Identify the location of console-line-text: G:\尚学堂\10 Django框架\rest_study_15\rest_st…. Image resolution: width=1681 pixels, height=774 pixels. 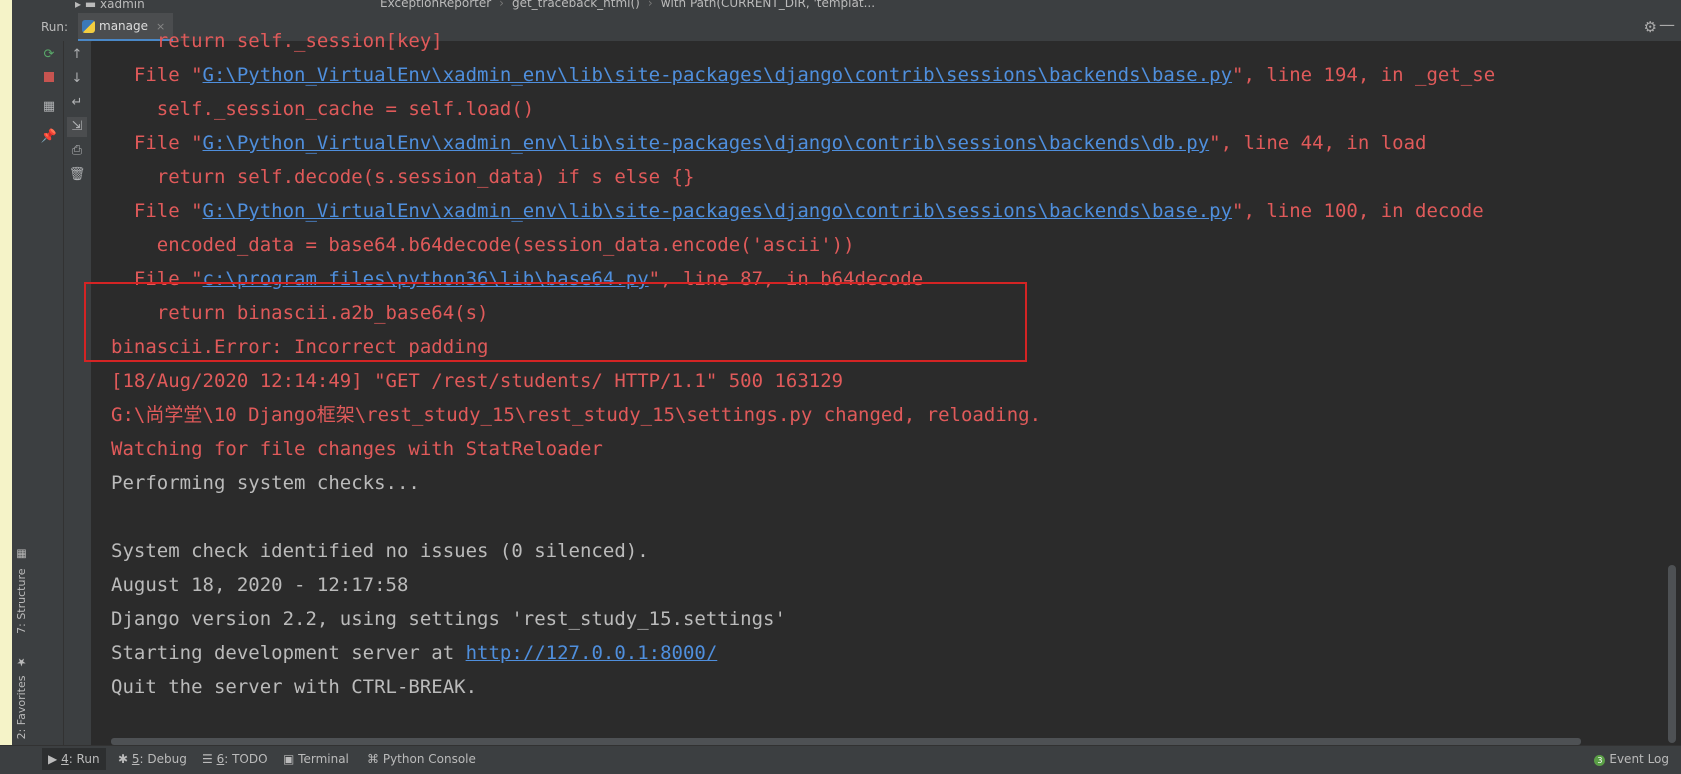
(576, 415).